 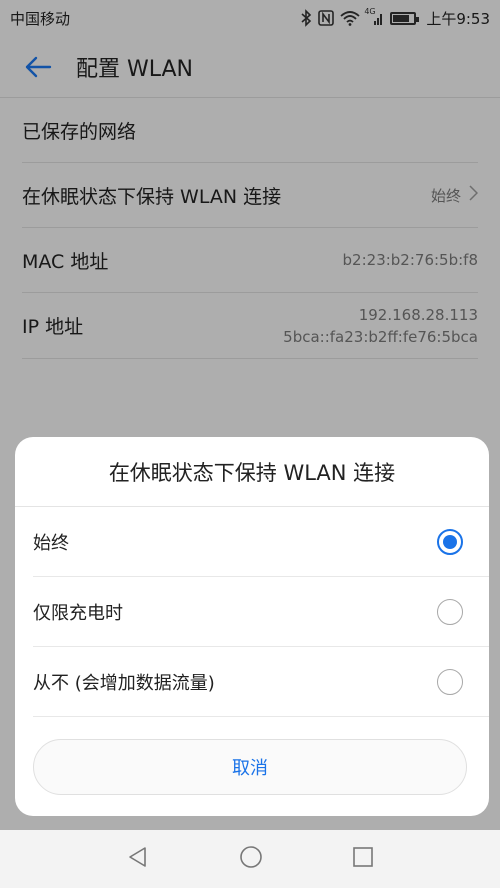 I want to click on dialog-title: 在休眠状态下保持 WLAN 连接, so click(x=252, y=472).